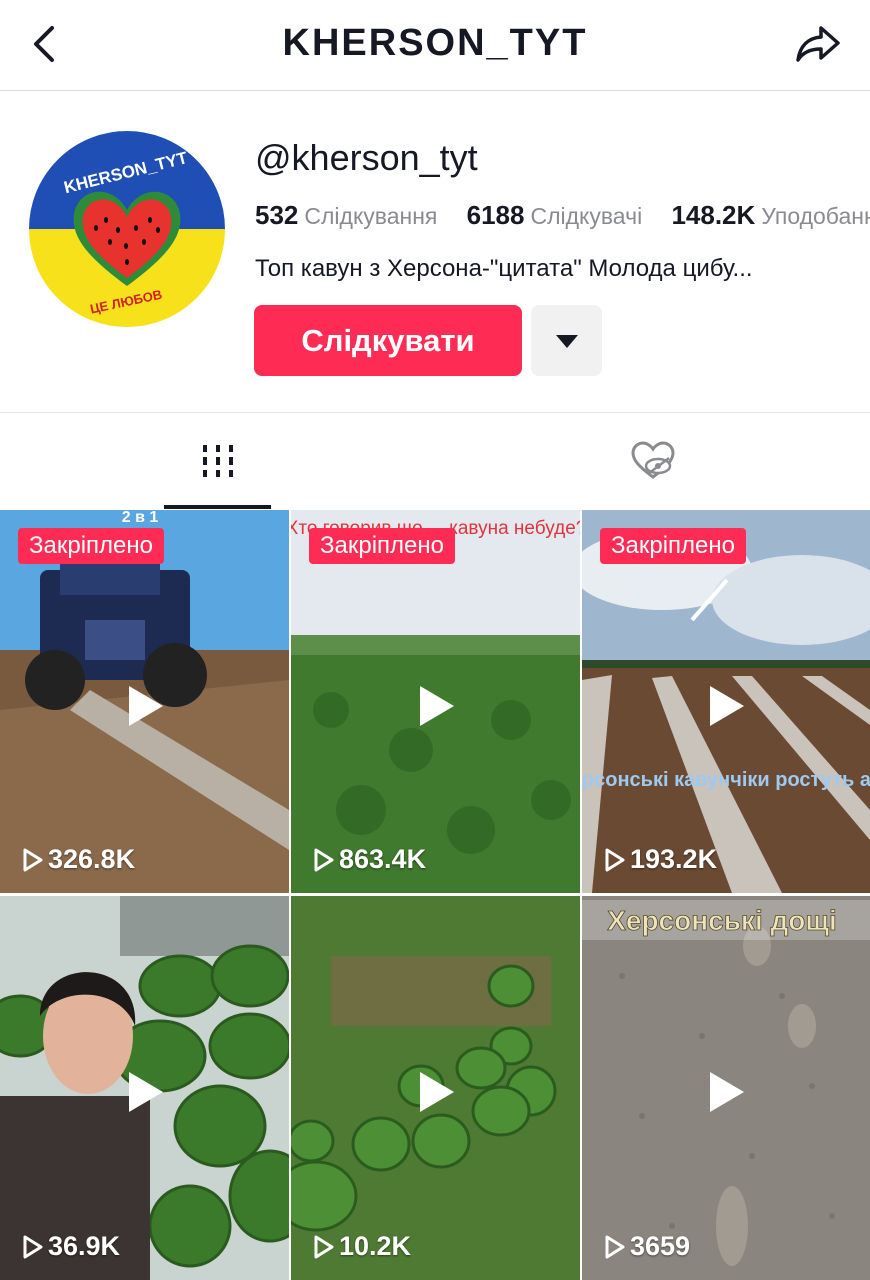 The height and width of the screenshot is (1280, 870). Describe the element at coordinates (140, 518) in the screenshot. I see `svg-text: 2 в 1` at that location.